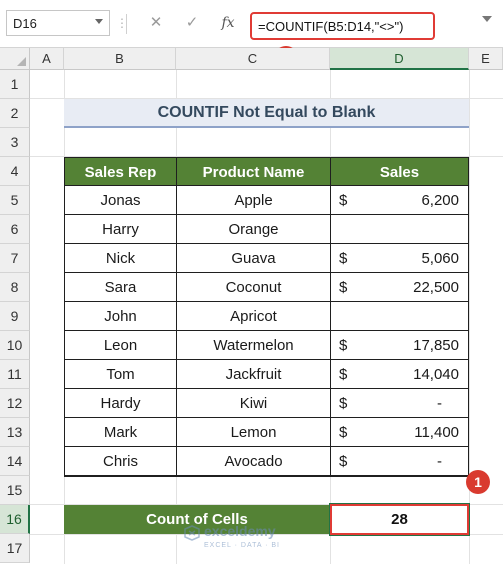  Describe the element at coordinates (15, 548) in the screenshot. I see `row-header-17: 17` at that location.